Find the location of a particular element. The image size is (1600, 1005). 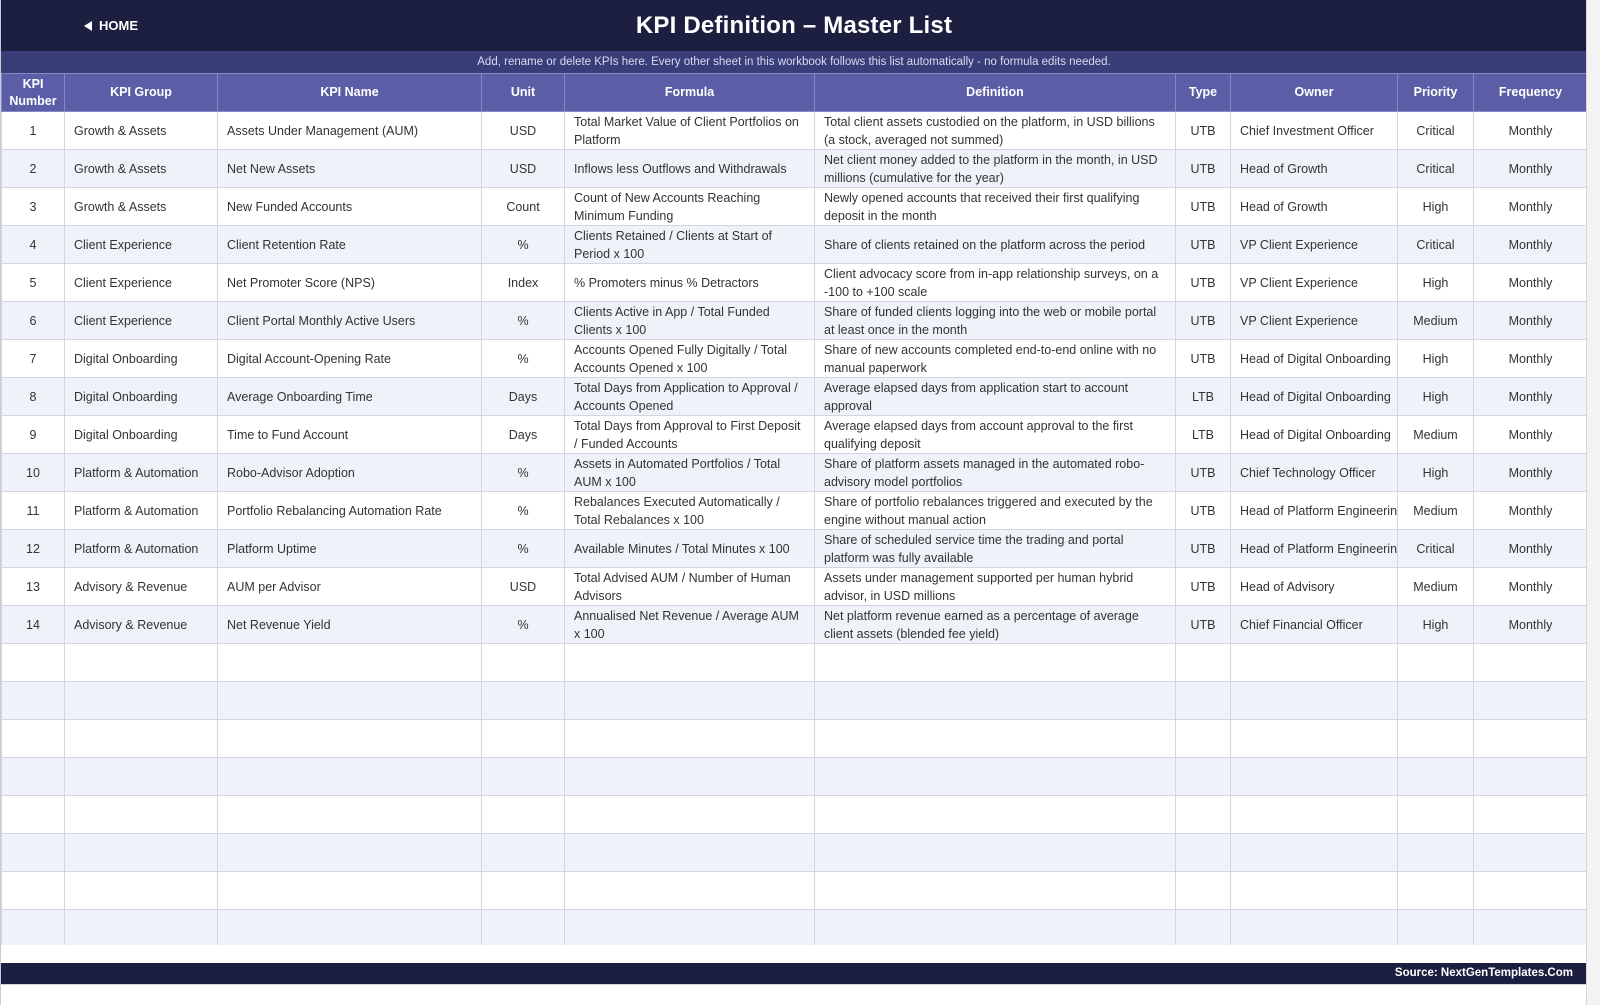

owner-cell: Chief Investment Officer is located at coordinates (1314, 130).